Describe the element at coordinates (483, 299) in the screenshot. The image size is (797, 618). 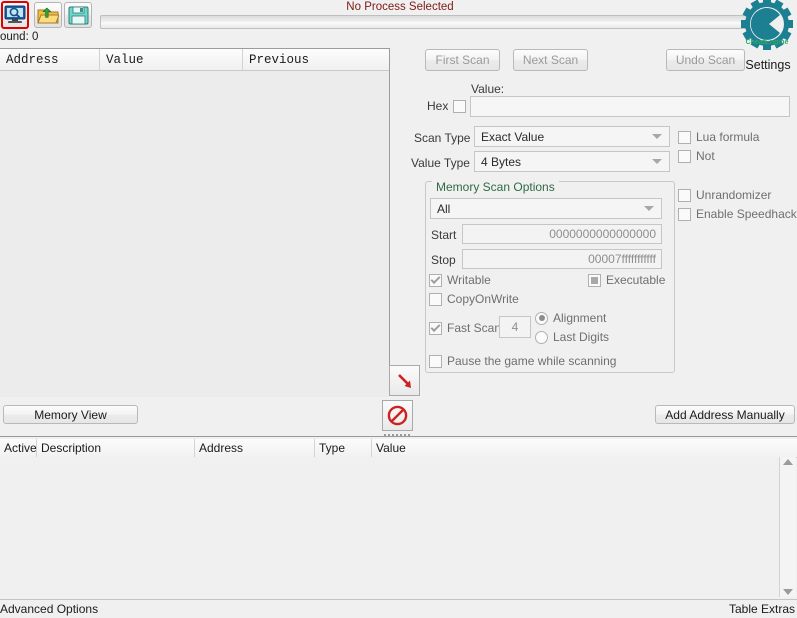
I see `copyonwrite-label: CopyOnWrite` at that location.